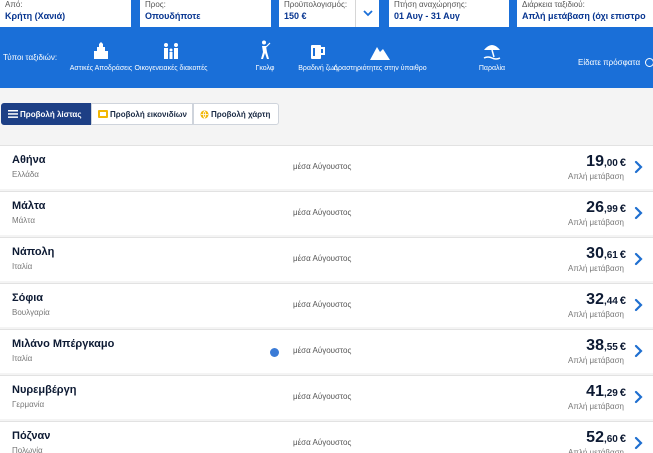 The image size is (653, 453). What do you see at coordinates (610, 209) in the screenshot?
I see `price-decimal: ,99` at bounding box center [610, 209].